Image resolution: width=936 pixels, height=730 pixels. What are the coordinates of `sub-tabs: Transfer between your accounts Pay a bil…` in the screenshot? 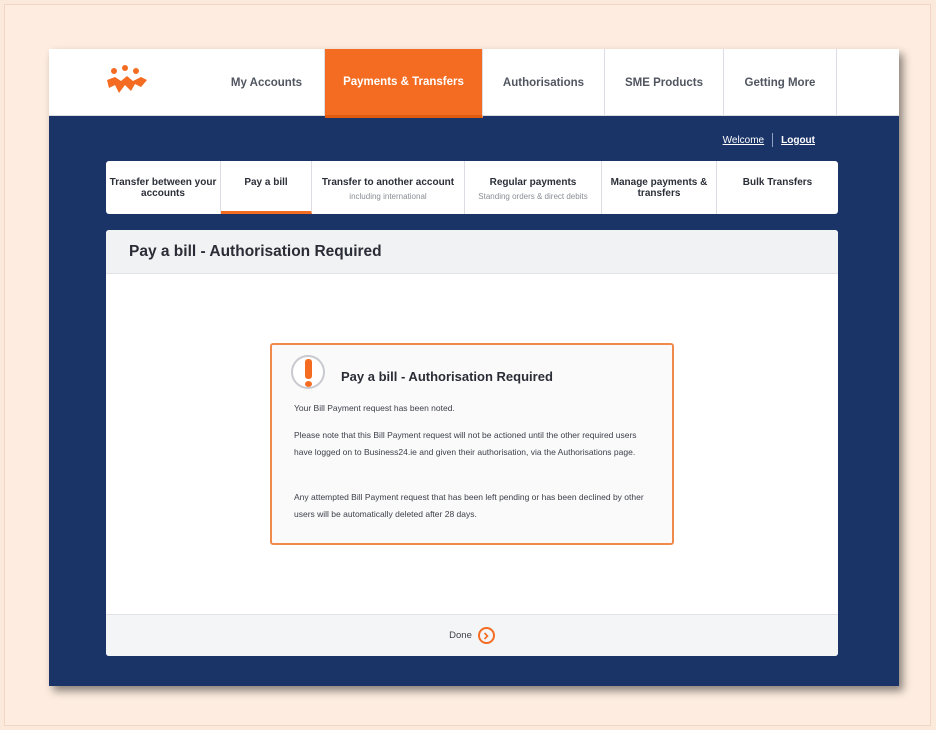 It's located at (472, 187).